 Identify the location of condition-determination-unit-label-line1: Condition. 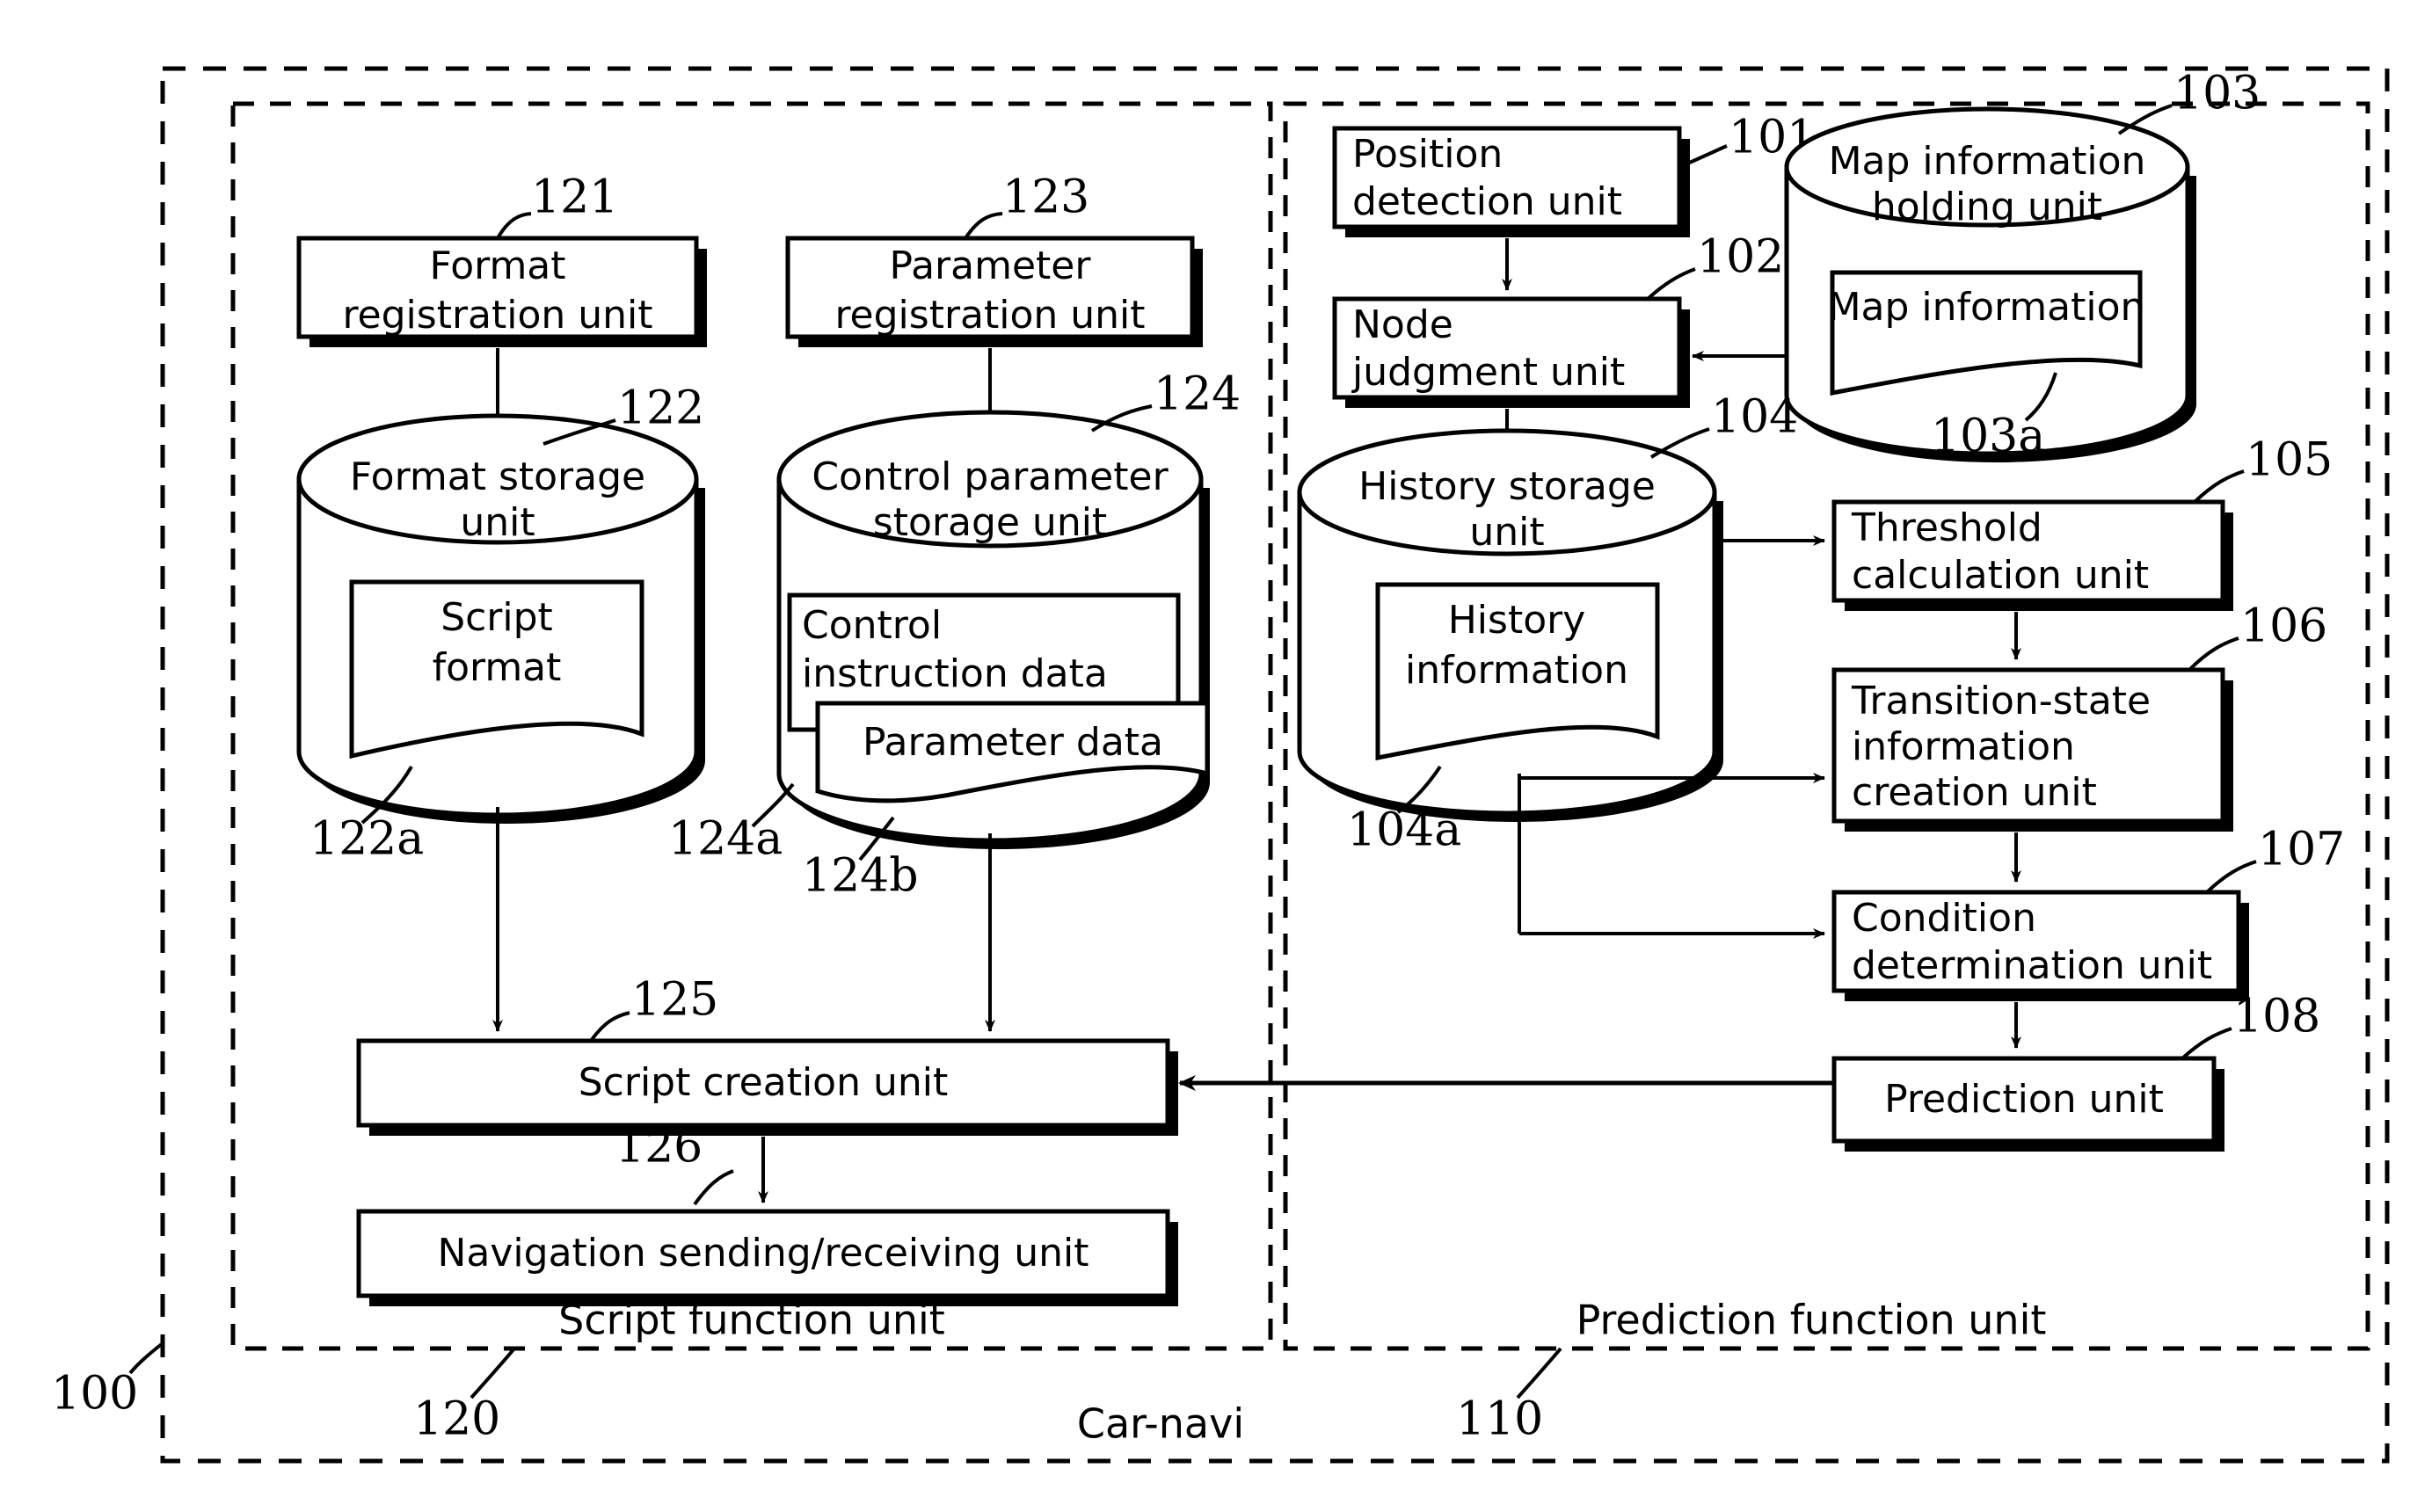
(1944, 919).